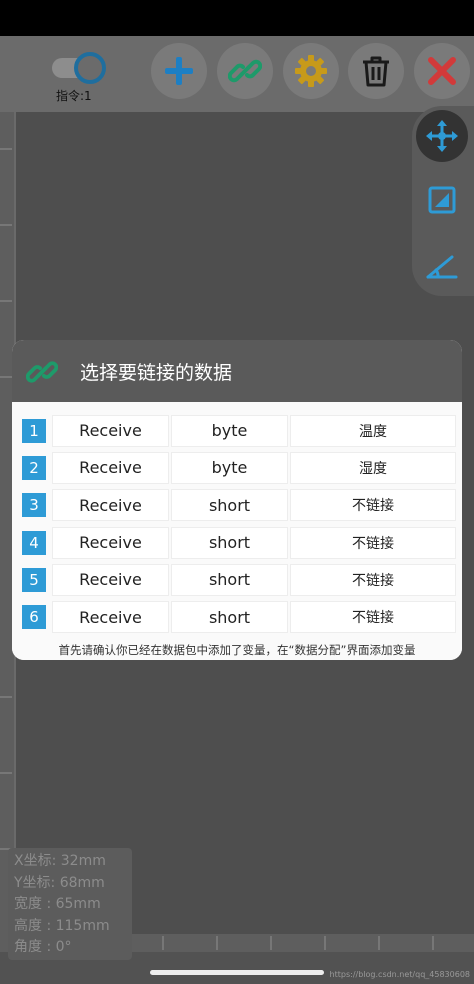  Describe the element at coordinates (34, 579) in the screenshot. I see `row-index: 5` at that location.